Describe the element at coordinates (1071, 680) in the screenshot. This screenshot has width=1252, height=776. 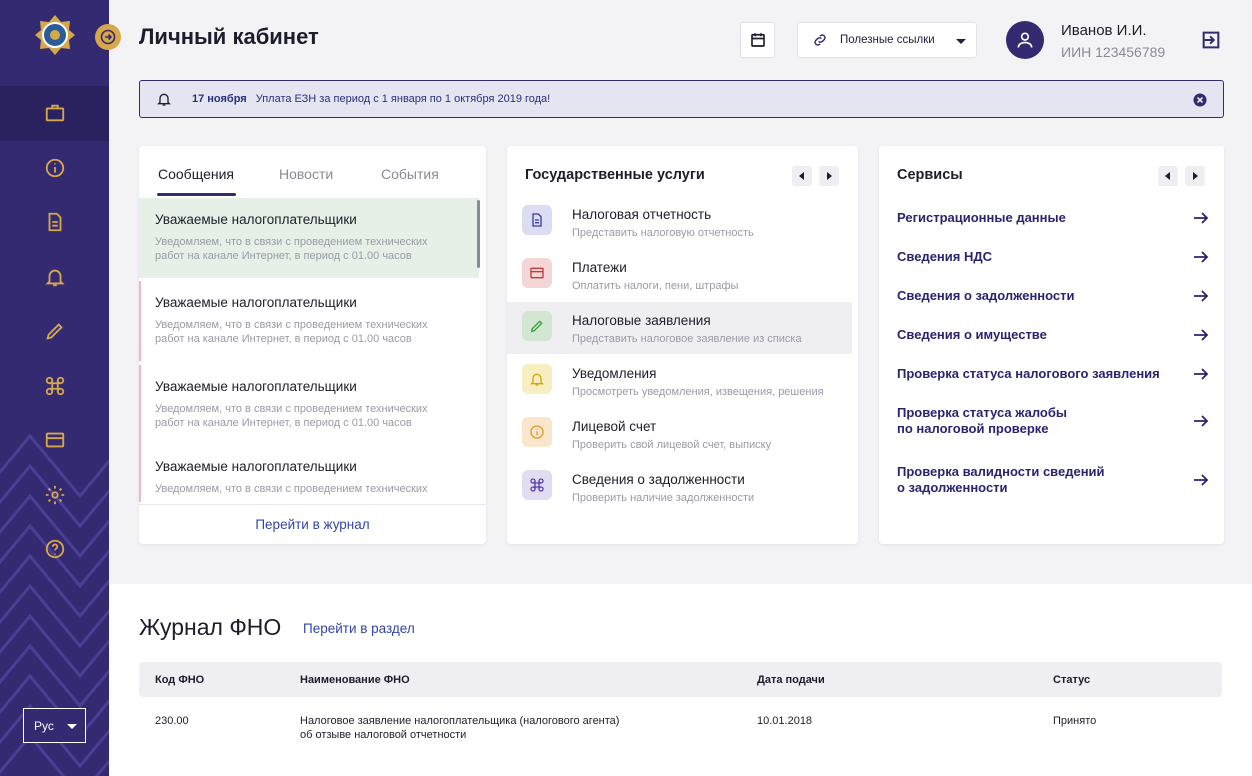
I see `column-header: Статус` at that location.